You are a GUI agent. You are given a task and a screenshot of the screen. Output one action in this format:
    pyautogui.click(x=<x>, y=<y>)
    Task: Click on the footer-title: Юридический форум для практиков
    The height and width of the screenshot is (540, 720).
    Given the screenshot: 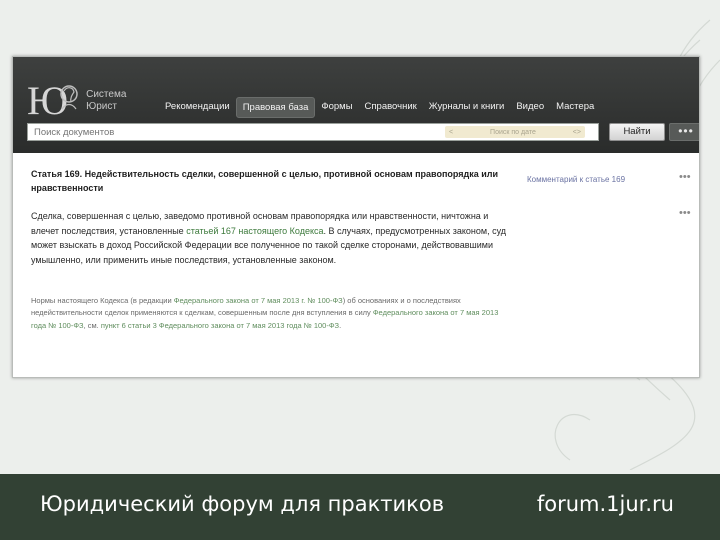 What is the action you would take?
    pyautogui.click(x=242, y=504)
    